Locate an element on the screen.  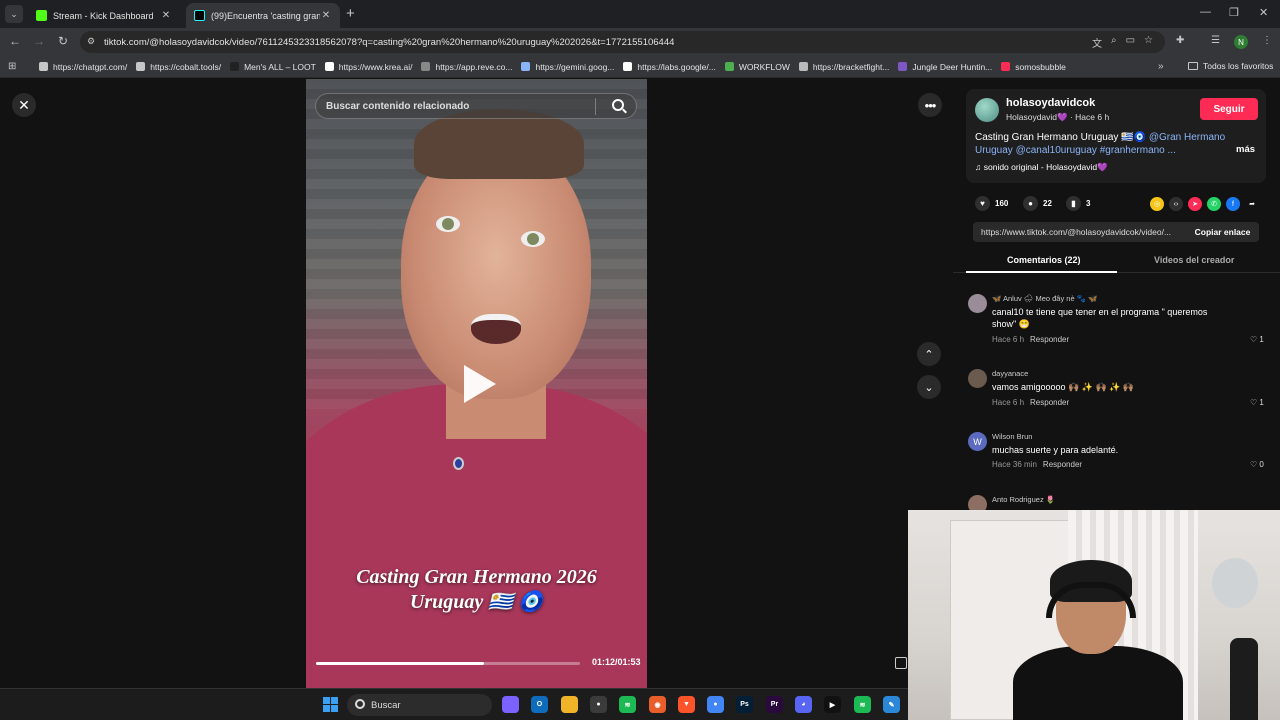
reload-icon: ↻ is located at coordinates (63, 41).